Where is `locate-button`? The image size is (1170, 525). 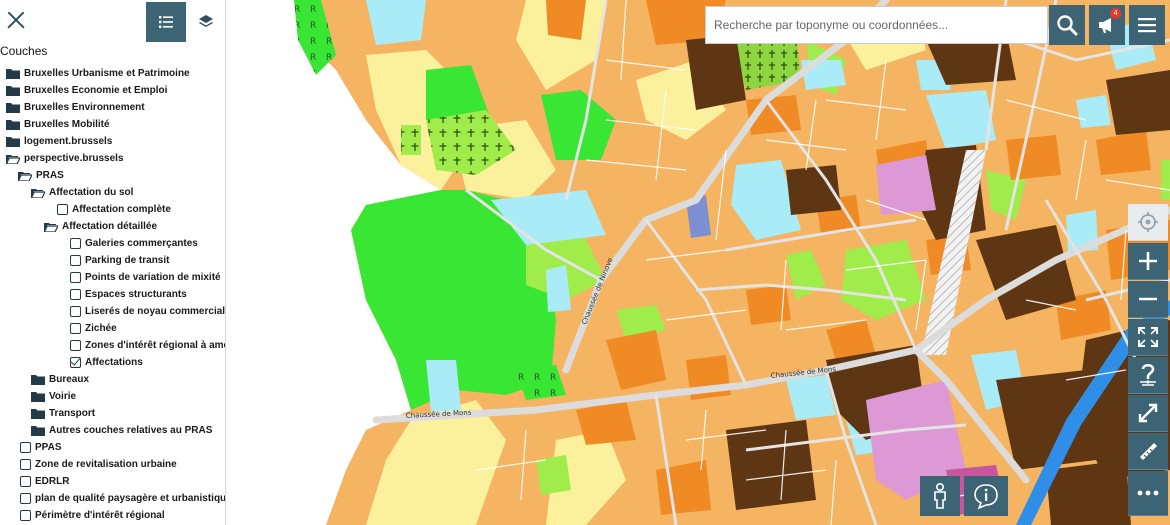 locate-button is located at coordinates (1148, 222).